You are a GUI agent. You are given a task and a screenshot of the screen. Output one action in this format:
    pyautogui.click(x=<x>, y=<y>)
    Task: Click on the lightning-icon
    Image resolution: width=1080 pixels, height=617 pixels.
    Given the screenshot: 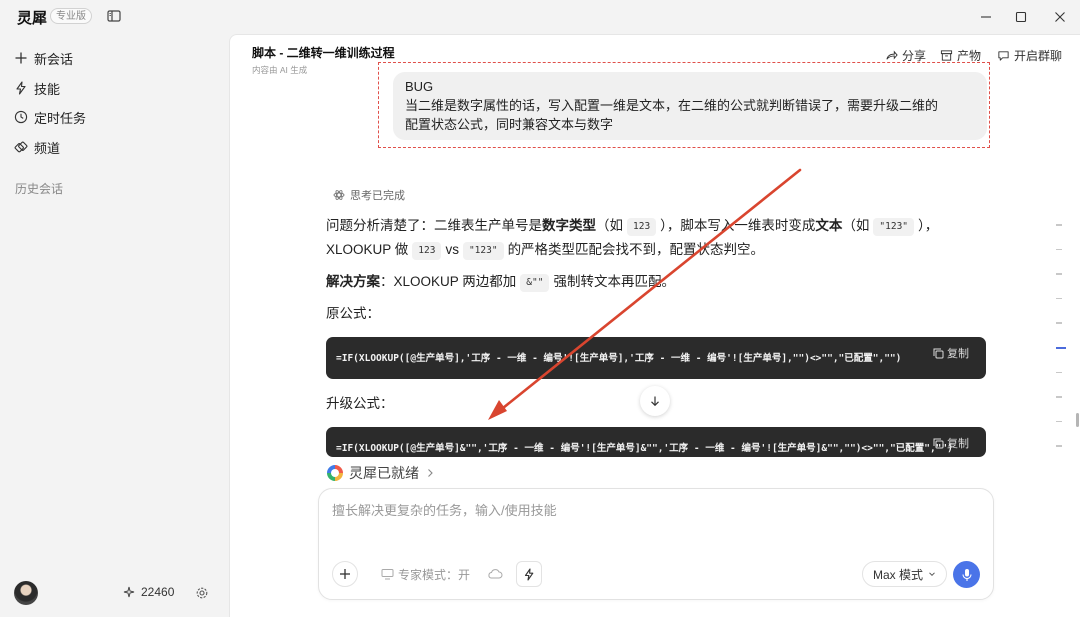 What is the action you would take?
    pyautogui.click(x=529, y=574)
    